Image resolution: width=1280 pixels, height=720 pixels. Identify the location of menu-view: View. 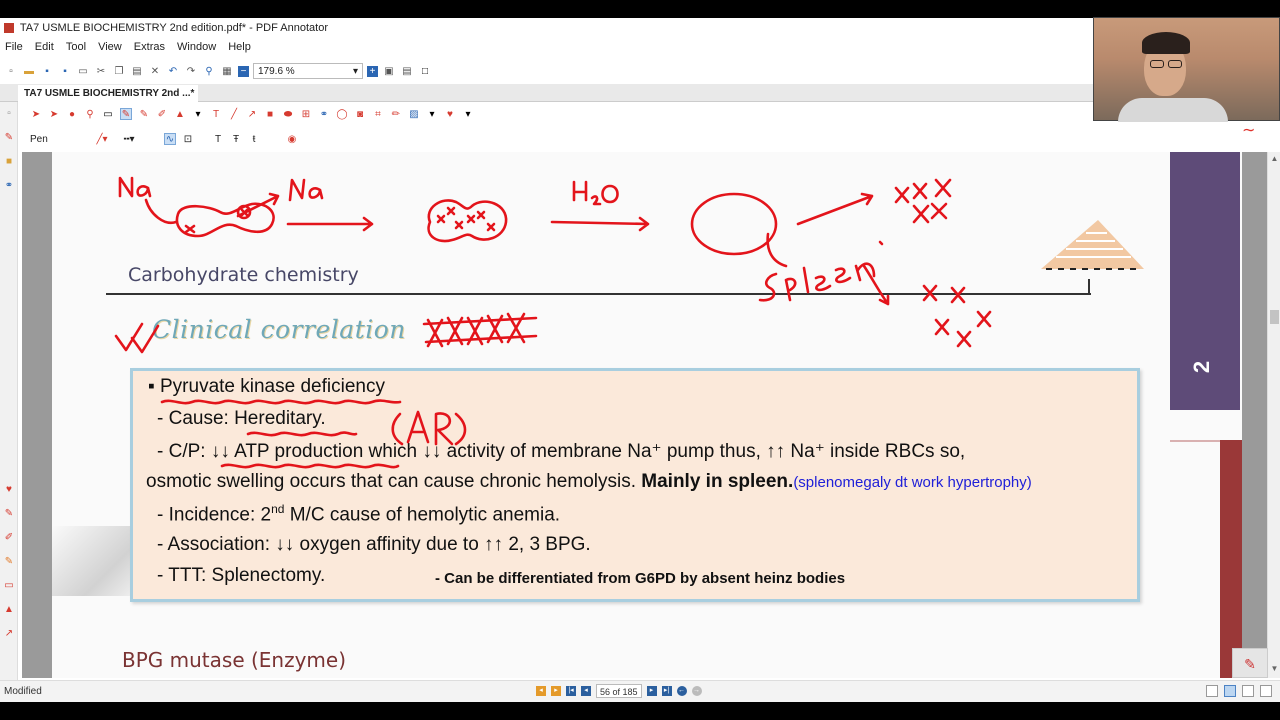
(109, 45).